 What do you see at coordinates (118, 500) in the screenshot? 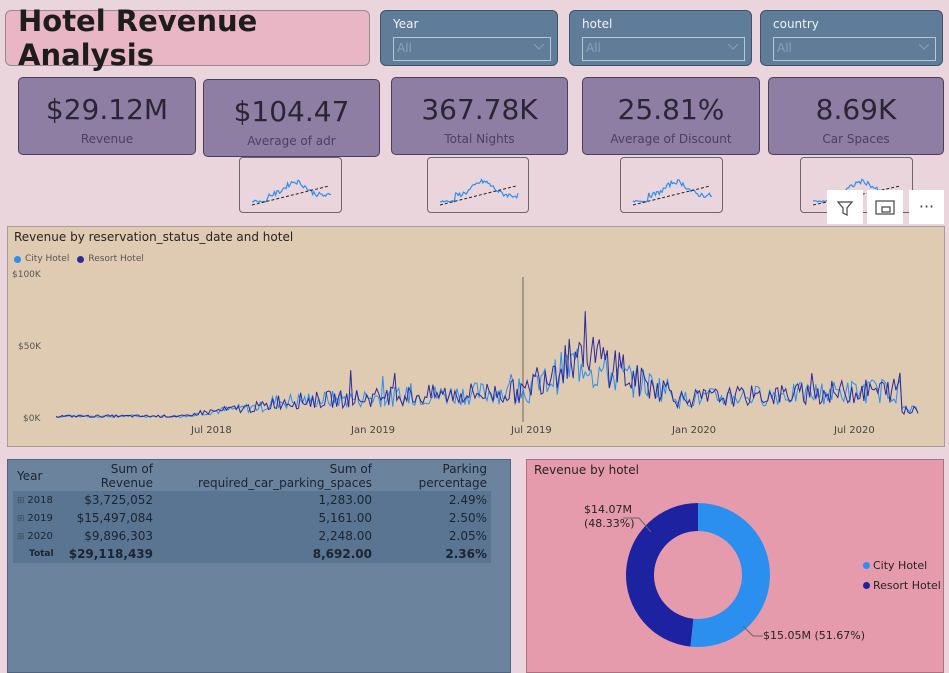
I see `row-revenue: $3,725,052` at bounding box center [118, 500].